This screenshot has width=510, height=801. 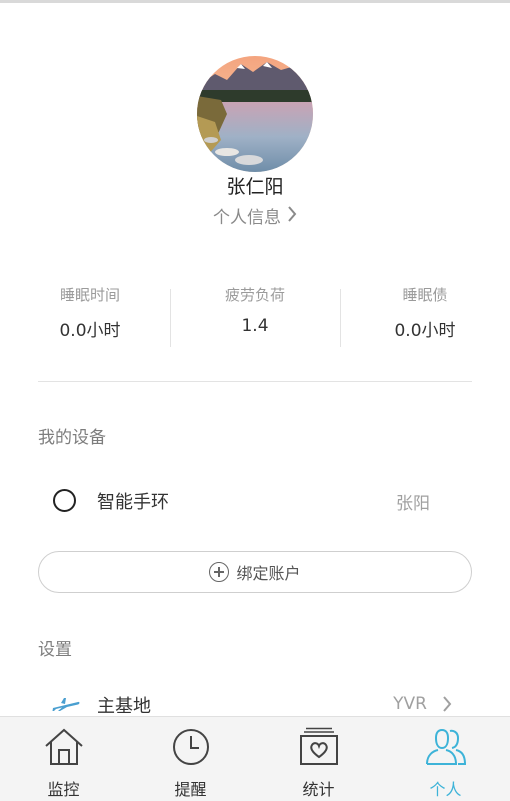 What do you see at coordinates (425, 295) in the screenshot?
I see `stat-label: 睡眠债` at bounding box center [425, 295].